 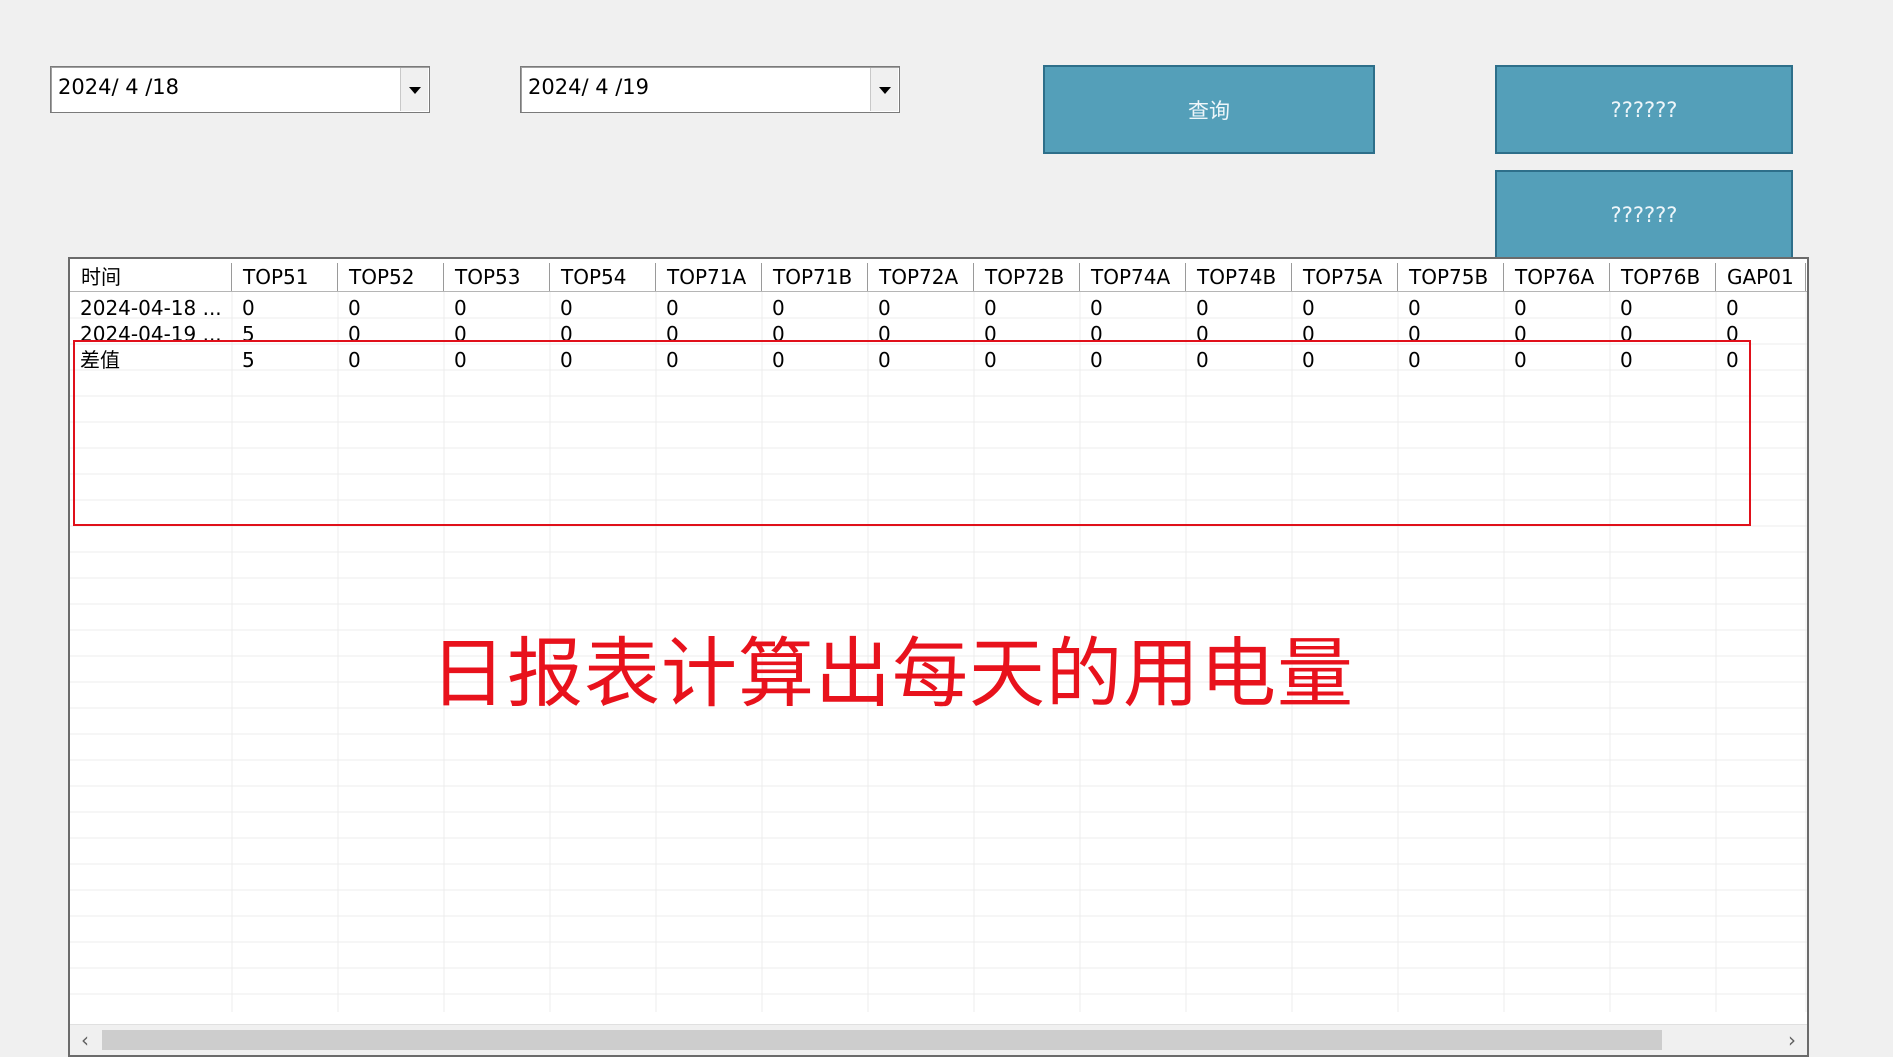 I want to click on column-header: TOP75A, so click(x=1345, y=277).